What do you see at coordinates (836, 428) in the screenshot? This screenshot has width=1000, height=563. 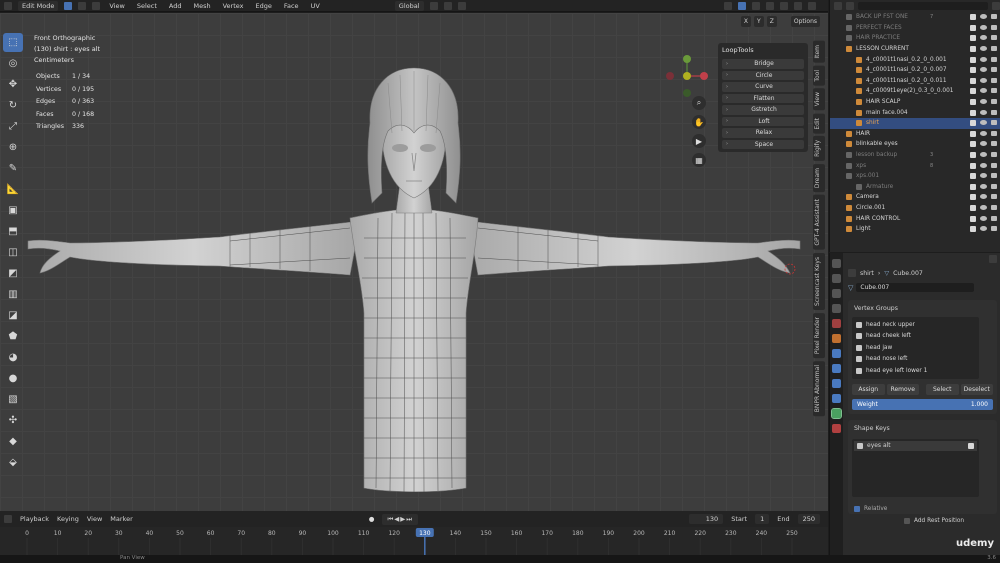 I see `material-tab-icon` at bounding box center [836, 428].